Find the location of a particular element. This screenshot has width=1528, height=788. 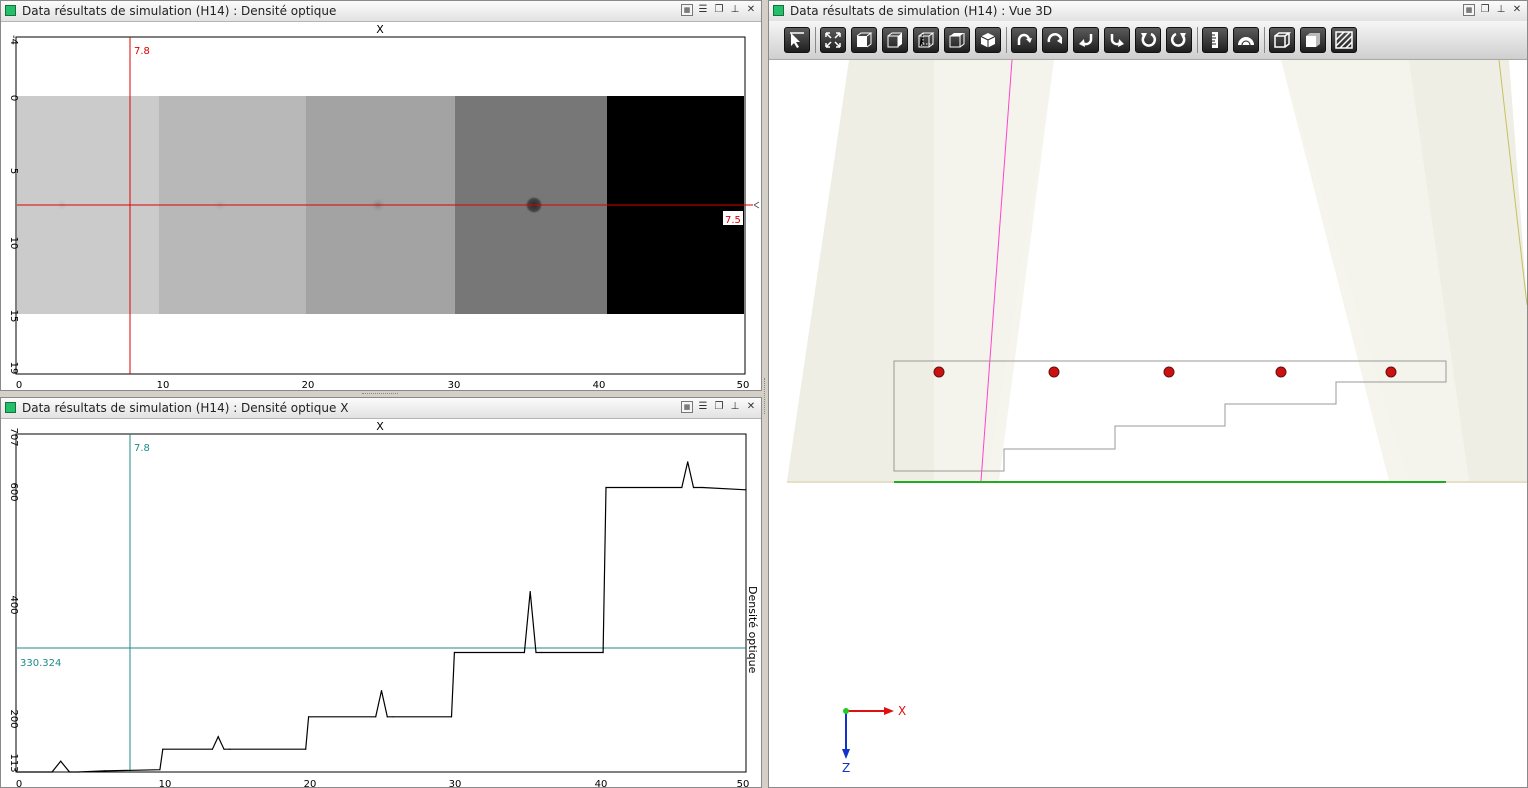

rotate-up-icon is located at coordinates (1024, 40).